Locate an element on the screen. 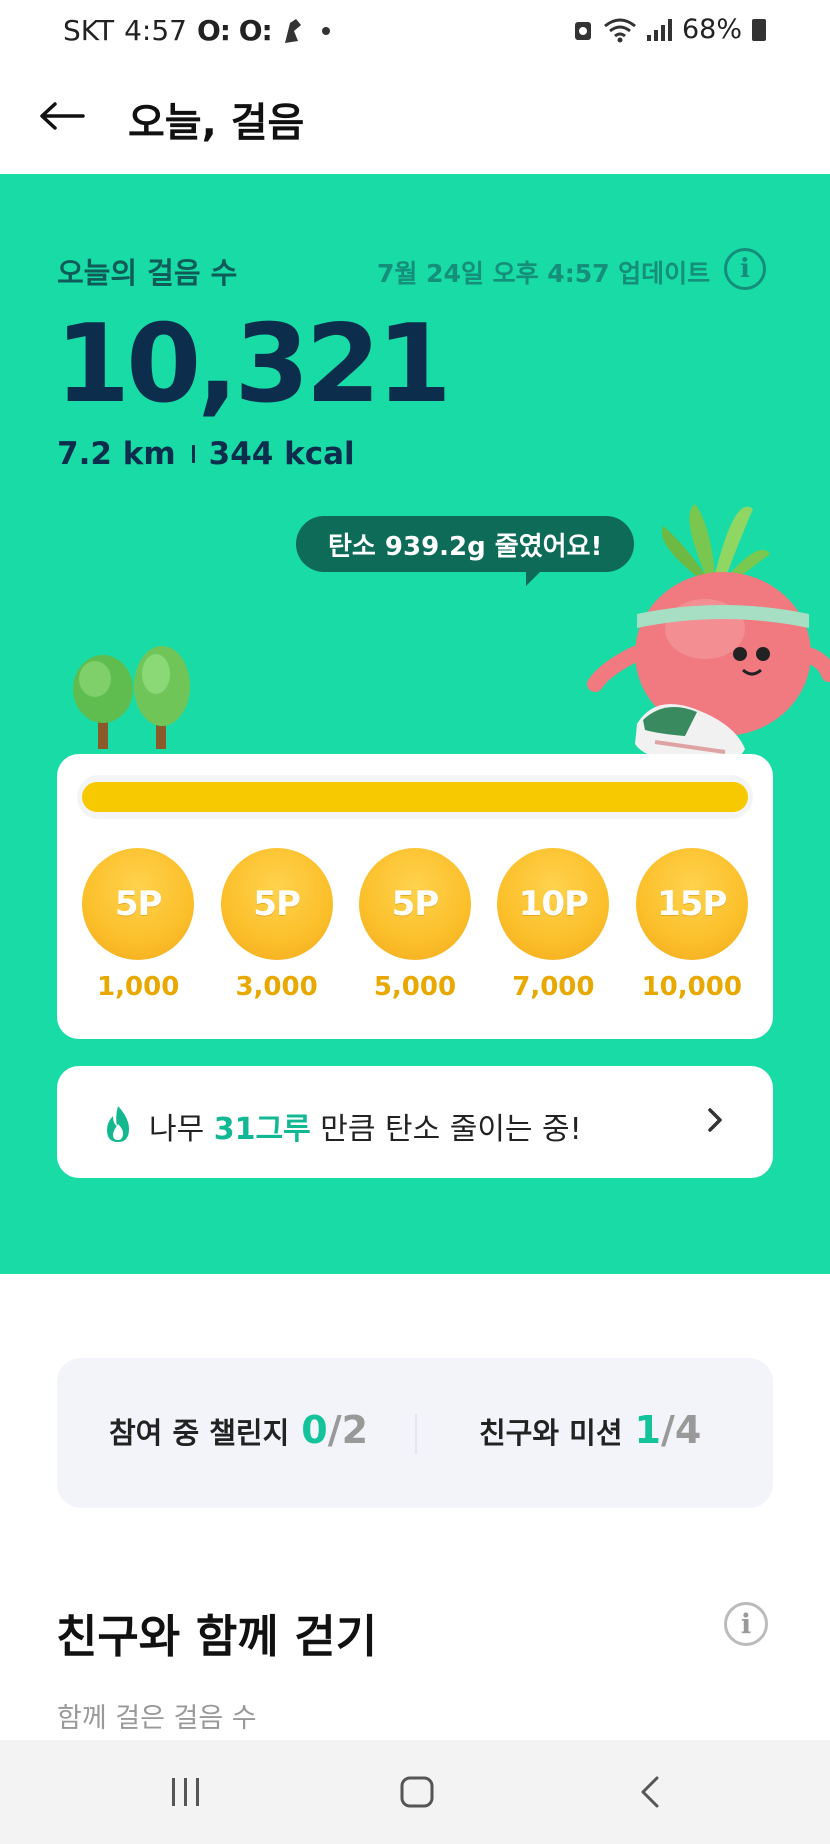 The height and width of the screenshot is (1844, 830). page-title: 오늘, 걸음 is located at coordinates (216, 123).